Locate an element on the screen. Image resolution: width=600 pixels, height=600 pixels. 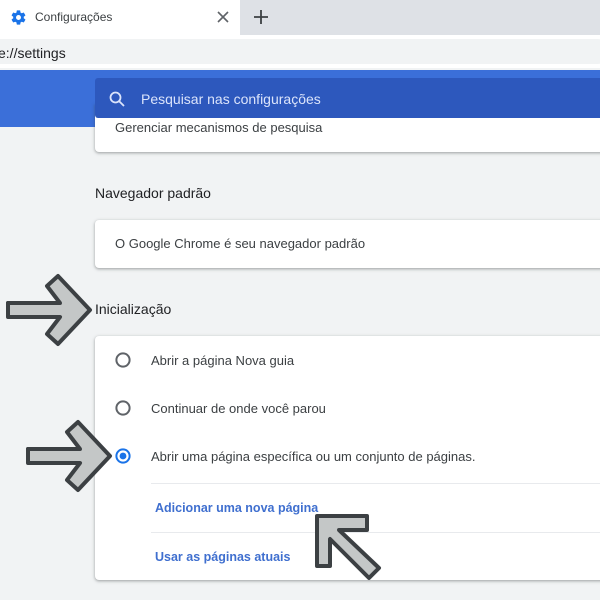
address-bar is located at coordinates (300, 51).